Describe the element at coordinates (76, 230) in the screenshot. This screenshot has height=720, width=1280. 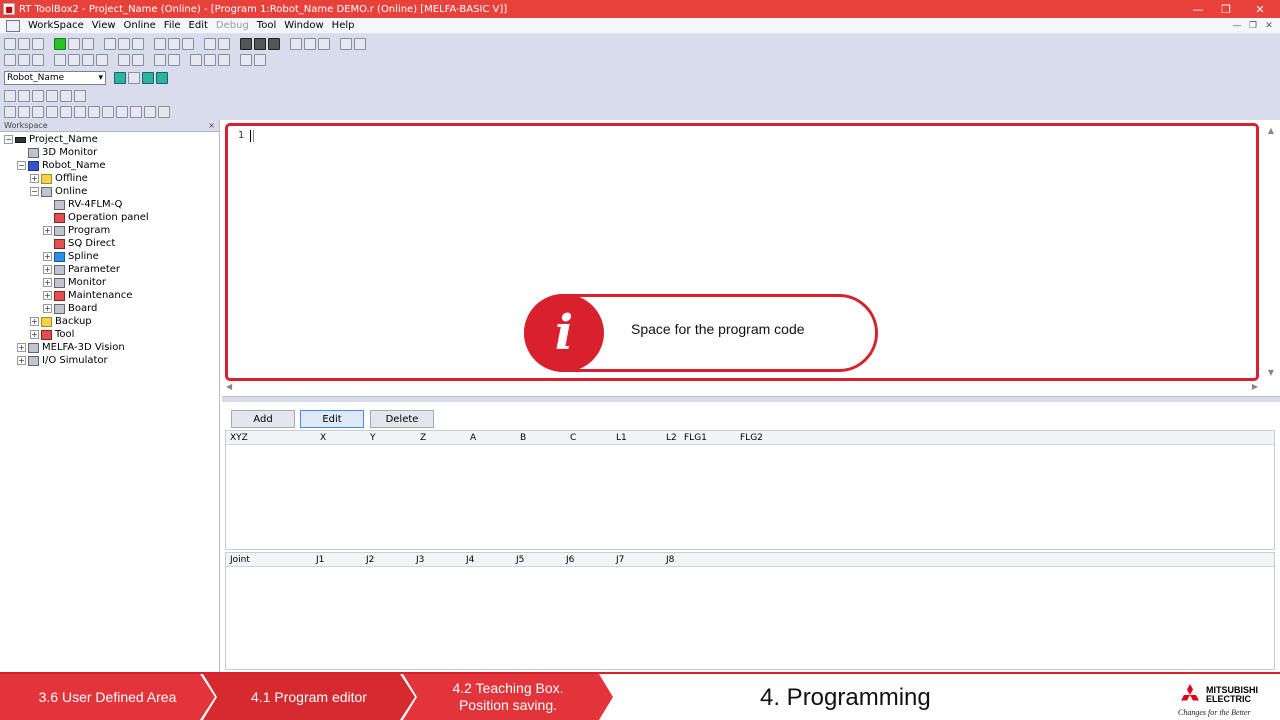
I see `tree-item-program: + Program` at that location.